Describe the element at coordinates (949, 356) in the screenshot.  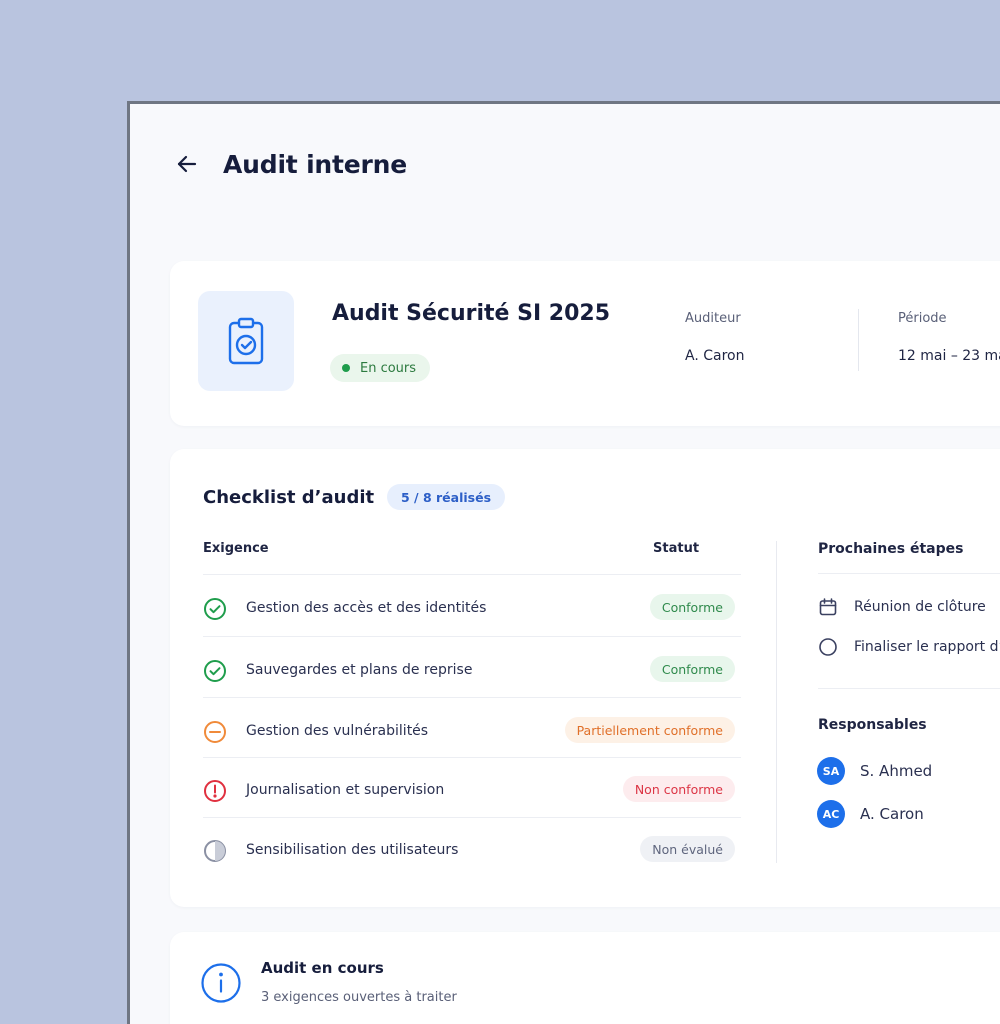
I see `period-value: 12 mai – 23 ma` at that location.